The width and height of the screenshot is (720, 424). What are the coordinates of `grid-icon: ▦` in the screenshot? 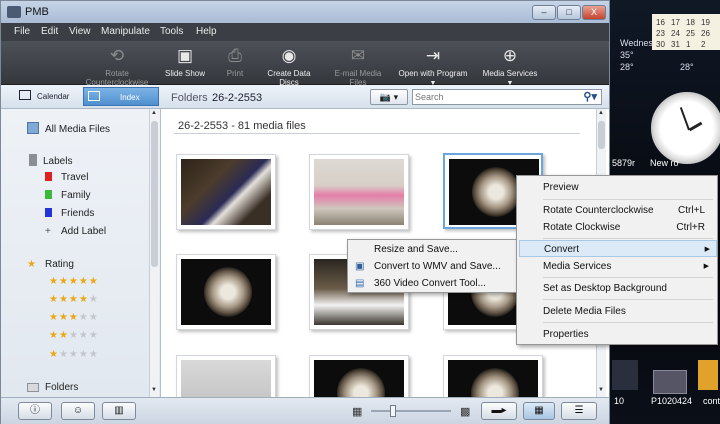 It's located at (539, 410).